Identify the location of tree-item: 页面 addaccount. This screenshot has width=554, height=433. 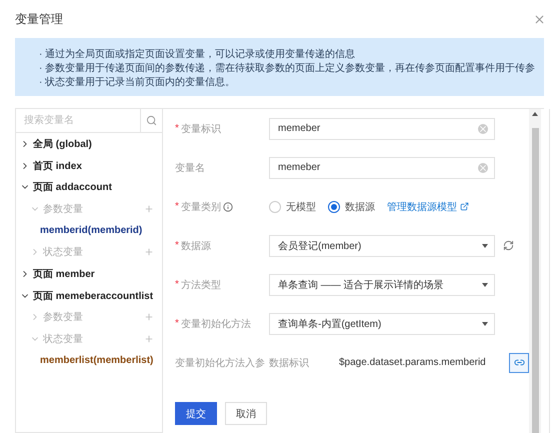
(72, 187).